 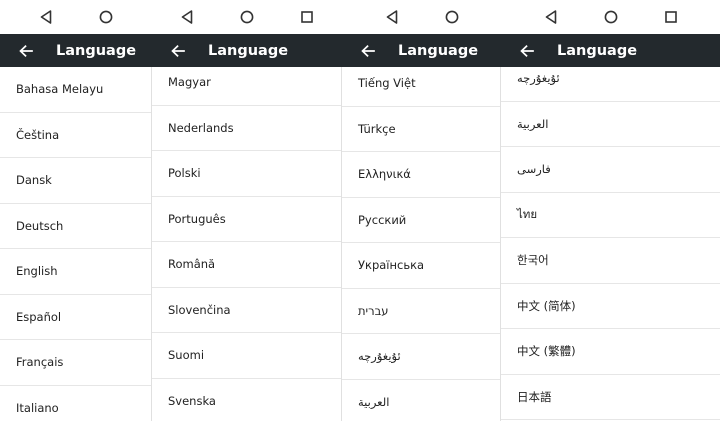 What do you see at coordinates (247, 356) in the screenshot?
I see `language-item: Suomi` at bounding box center [247, 356].